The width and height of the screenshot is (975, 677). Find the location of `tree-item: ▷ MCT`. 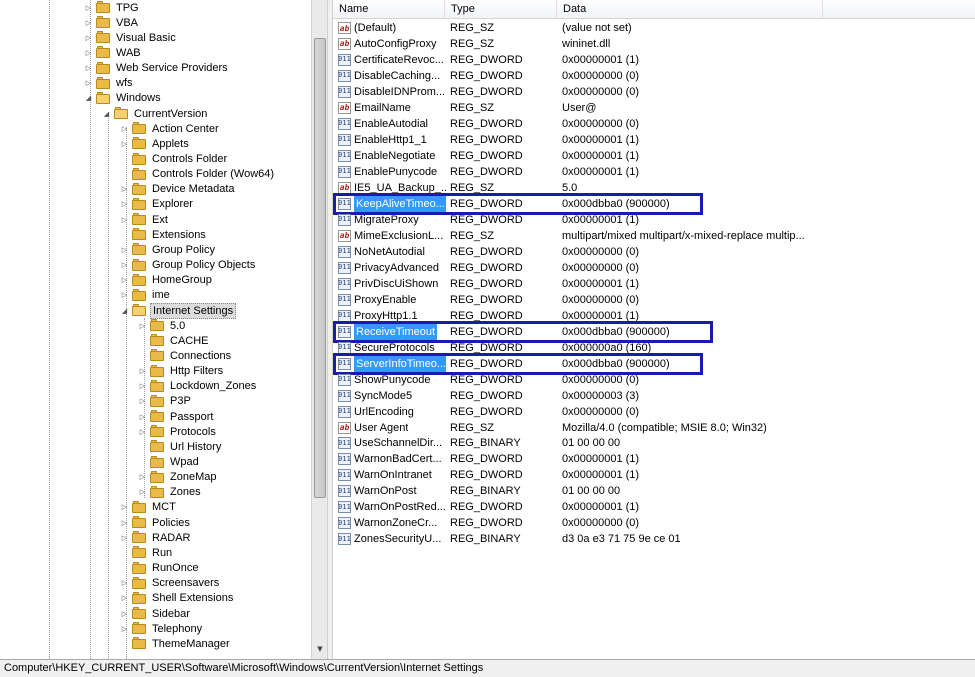

tree-item: ▷ MCT is located at coordinates (149, 507).